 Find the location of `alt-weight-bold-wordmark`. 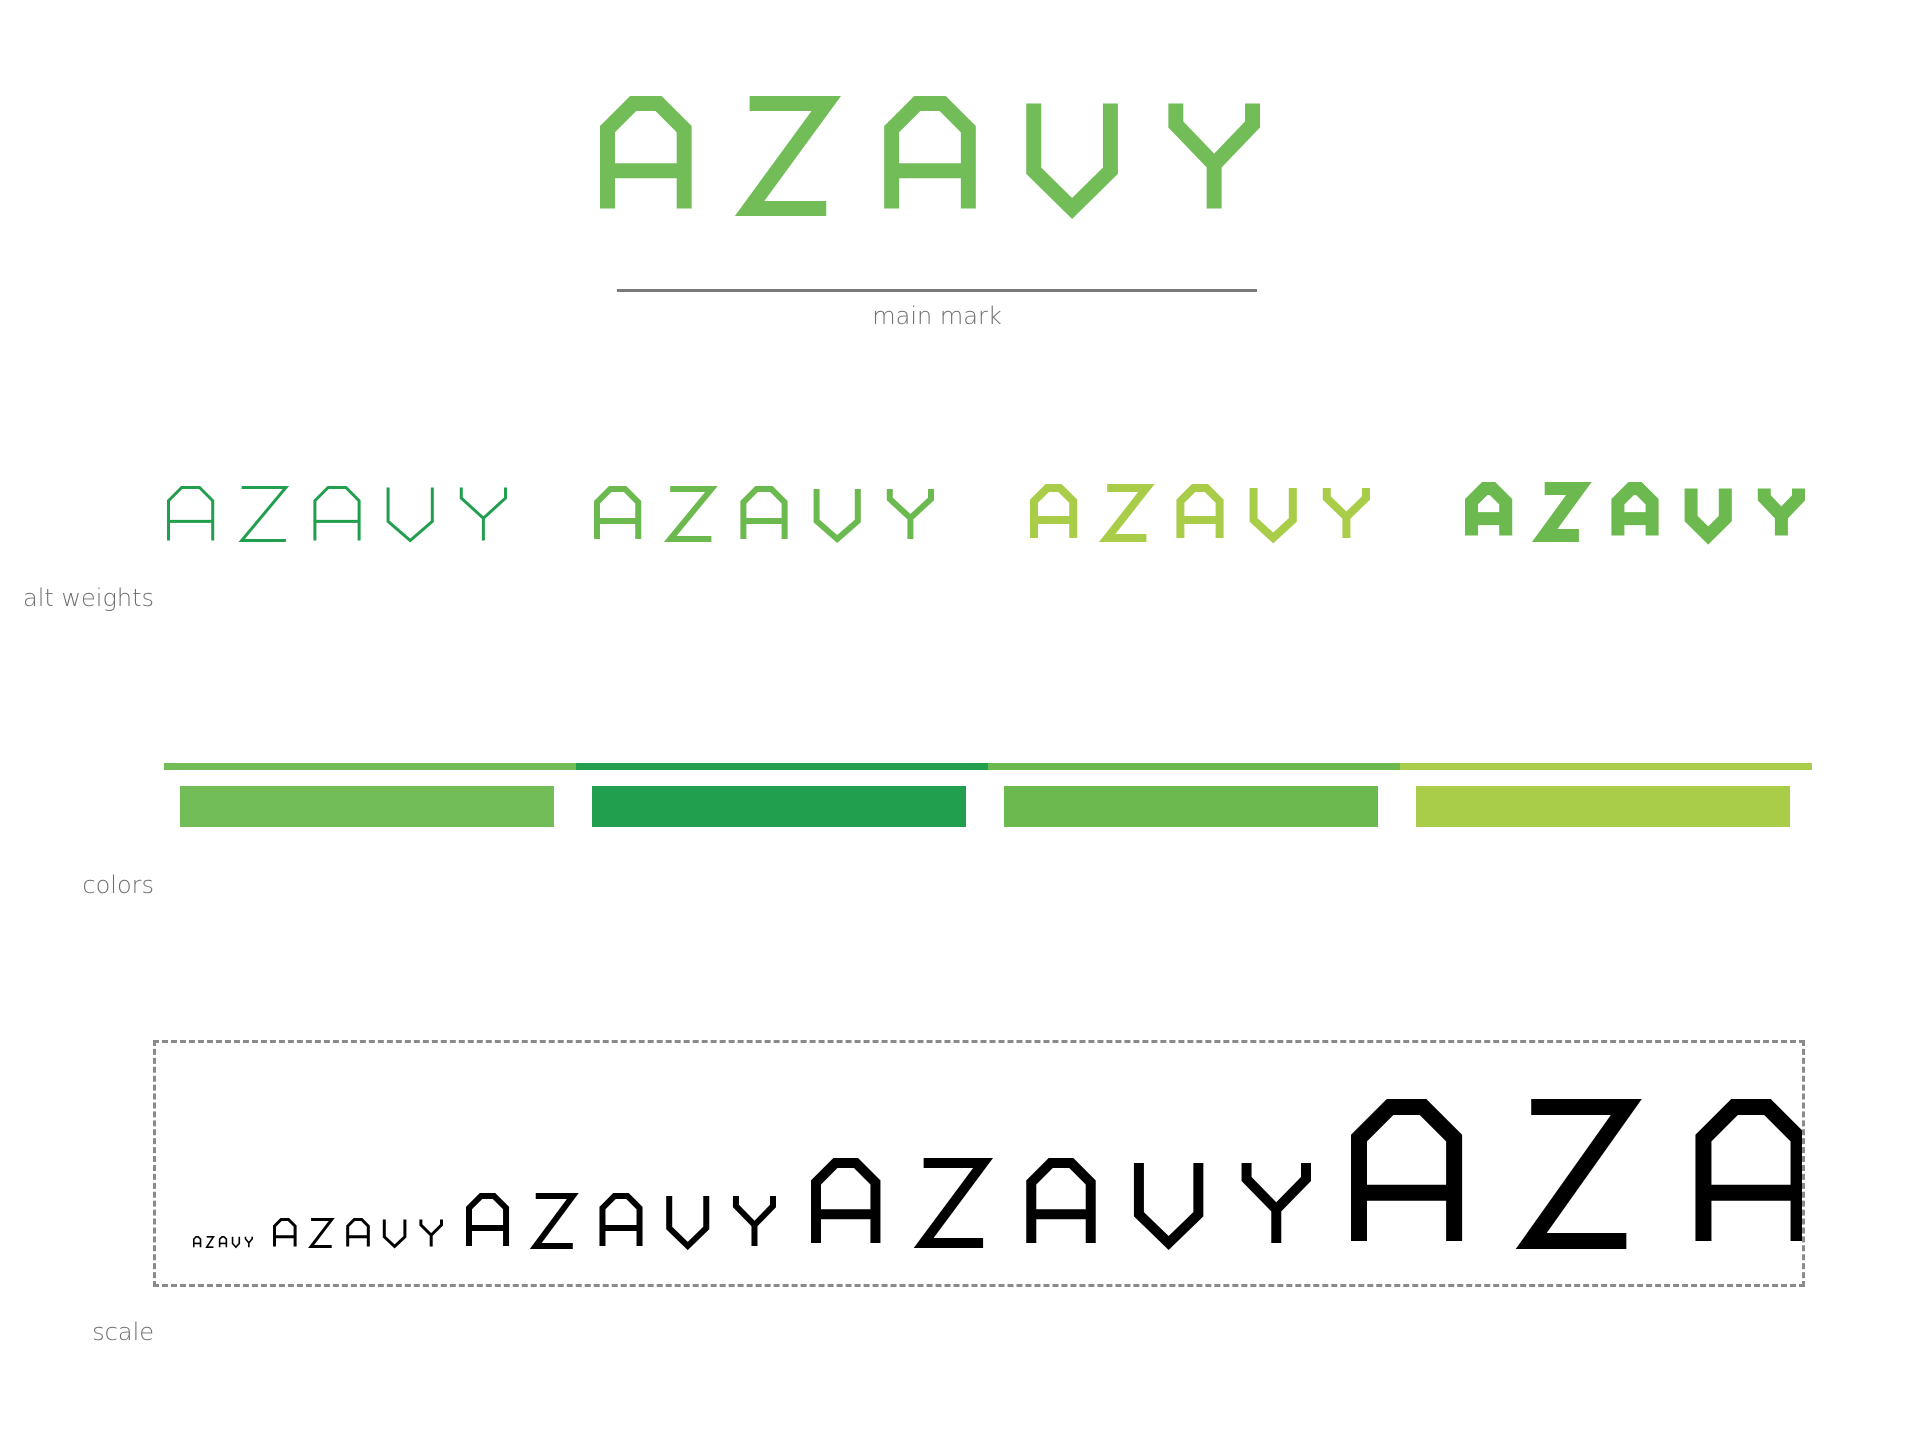

alt-weight-bold-wordmark is located at coordinates (1635, 513).